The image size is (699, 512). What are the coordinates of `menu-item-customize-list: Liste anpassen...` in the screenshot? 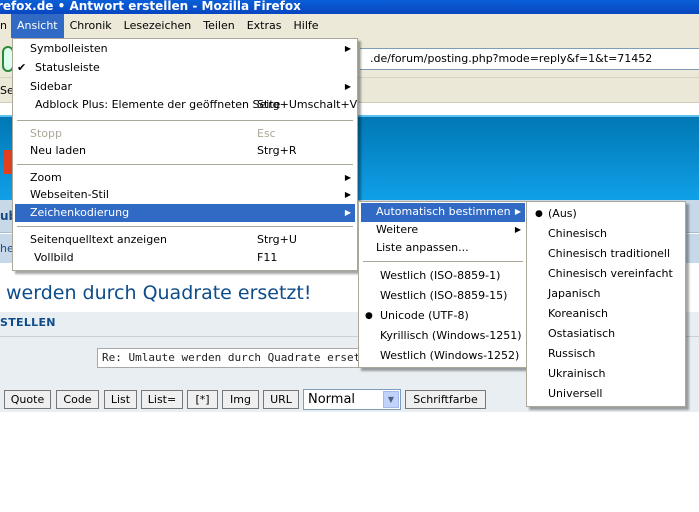 It's located at (443, 248).